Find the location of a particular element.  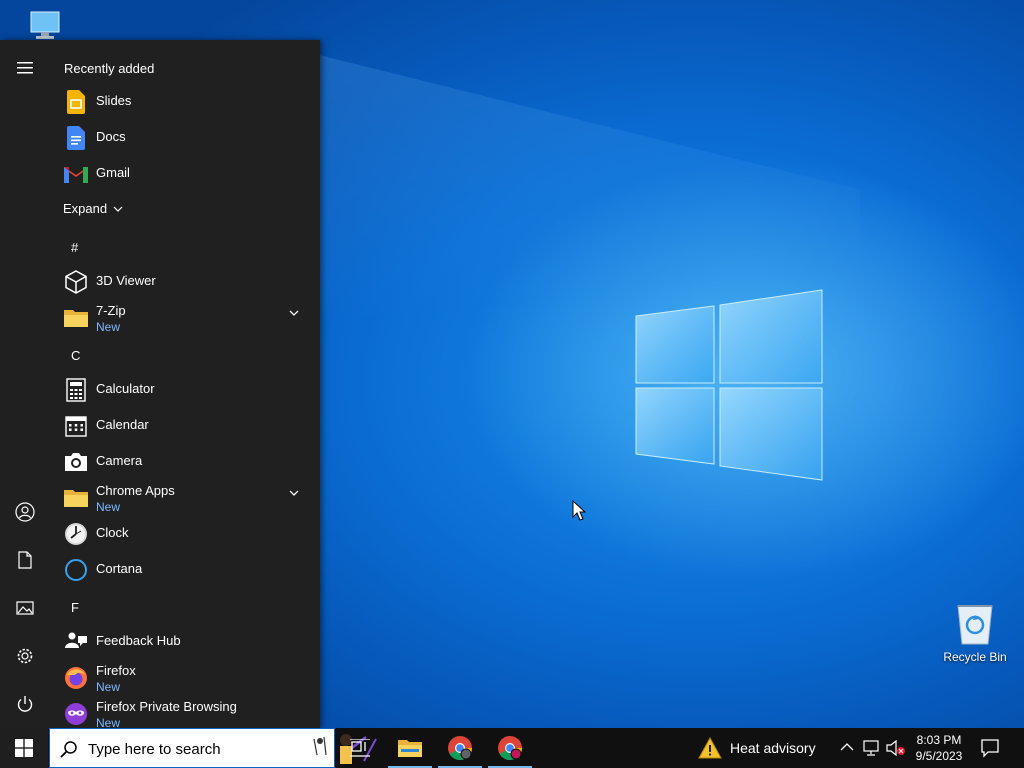

clock-date: 9/5/2023 is located at coordinates (939, 756).